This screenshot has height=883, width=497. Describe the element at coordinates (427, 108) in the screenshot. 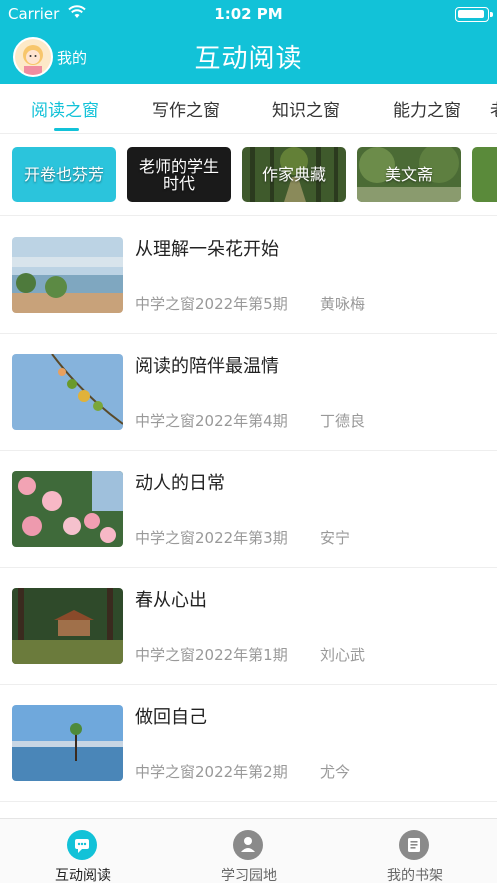

I see `tab-ability-window: 能力之窗` at that location.